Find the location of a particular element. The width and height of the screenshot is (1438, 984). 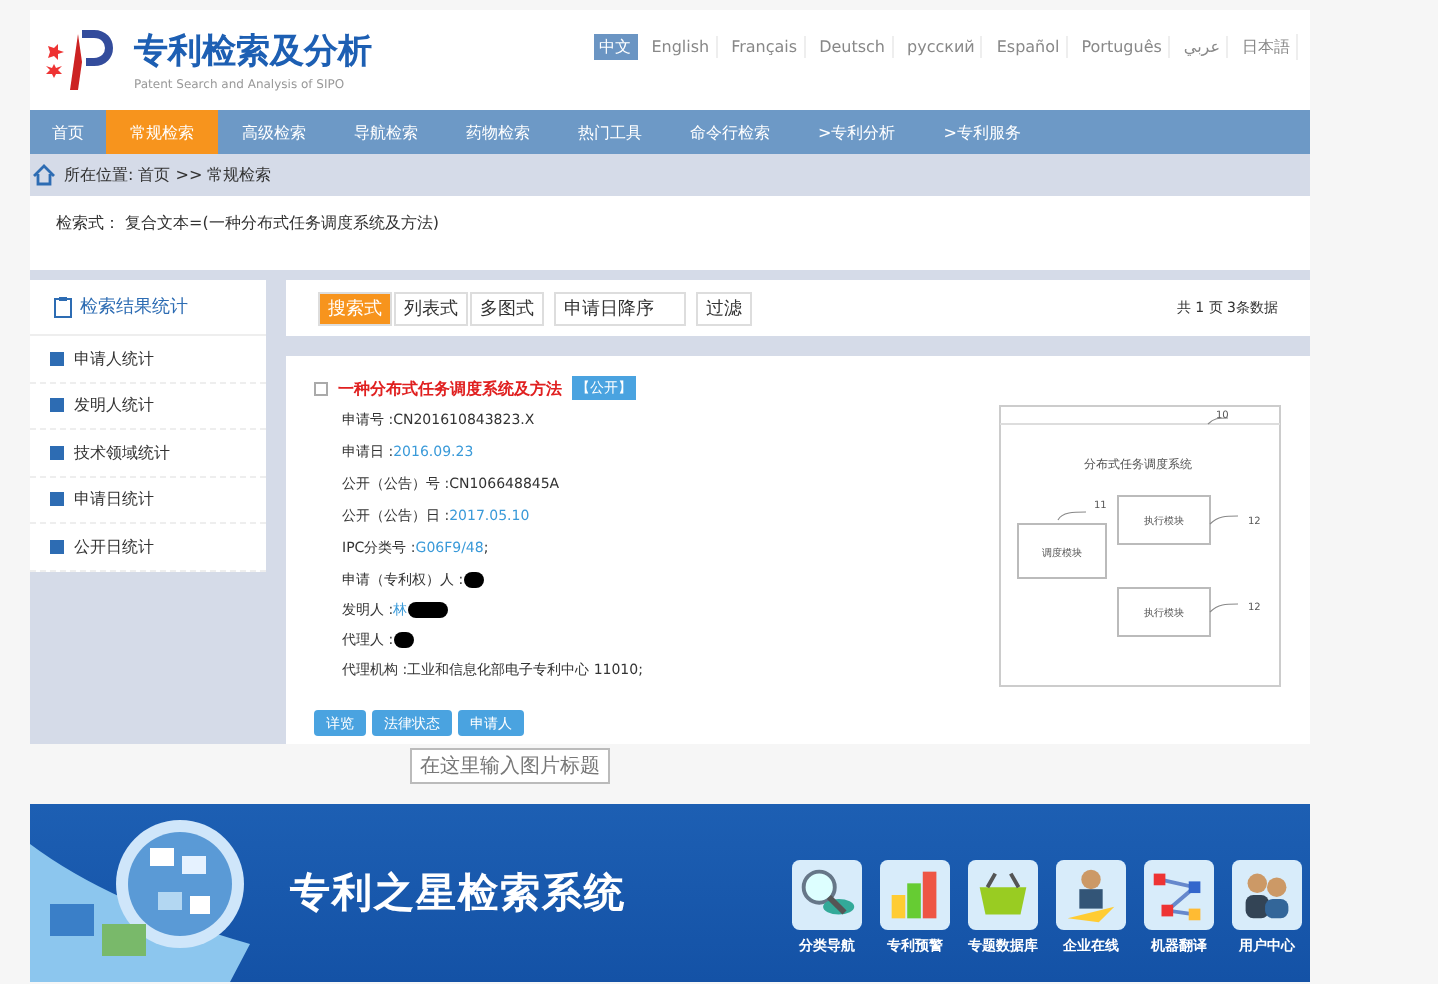

view-button: 搜索式 is located at coordinates (355, 308).